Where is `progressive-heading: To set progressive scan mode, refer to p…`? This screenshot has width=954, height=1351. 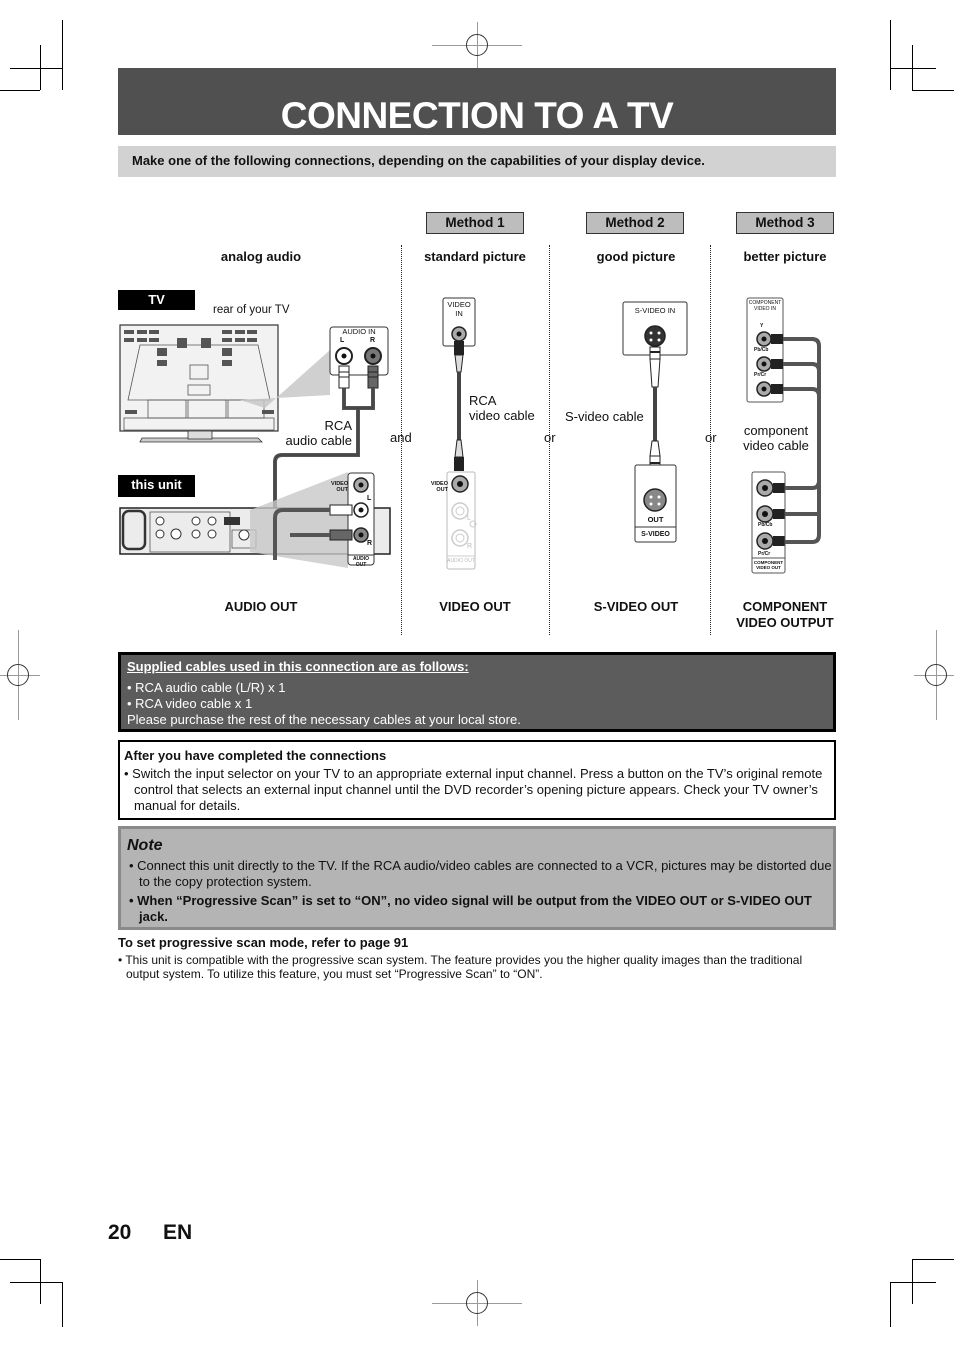 progressive-heading: To set progressive scan mode, refer to p… is located at coordinates (263, 942).